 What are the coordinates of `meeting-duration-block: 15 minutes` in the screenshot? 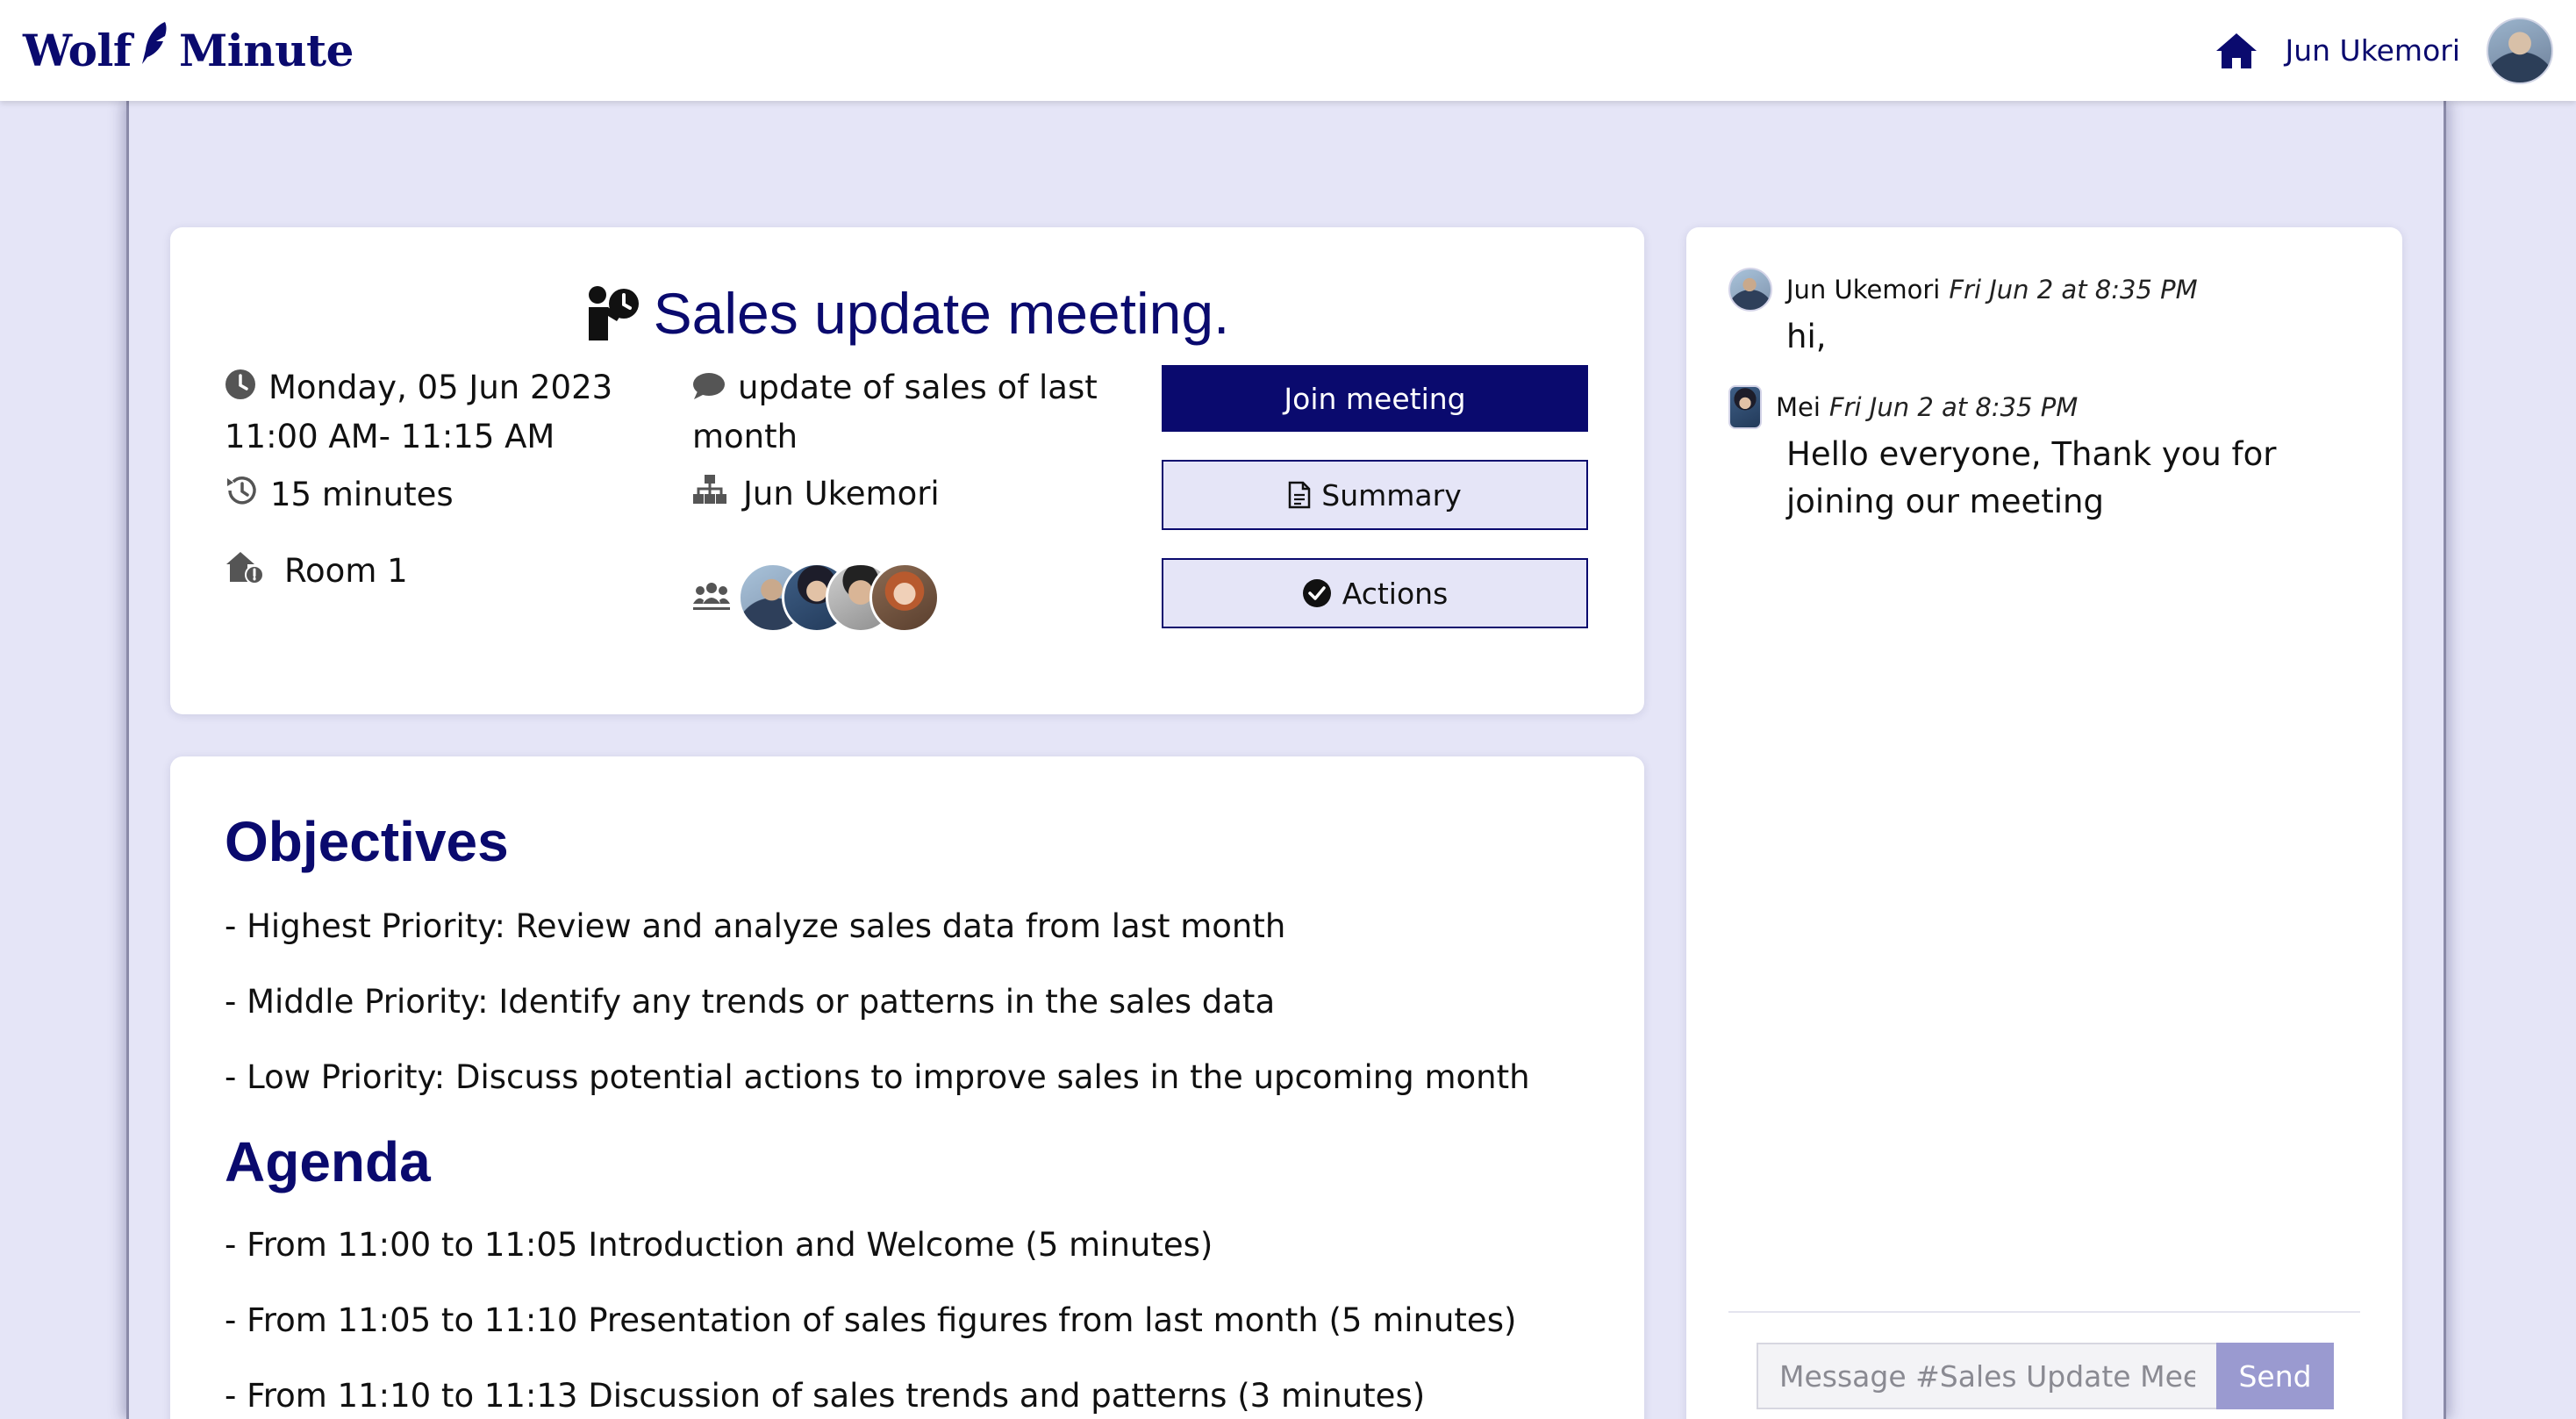 It's located at (339, 494).